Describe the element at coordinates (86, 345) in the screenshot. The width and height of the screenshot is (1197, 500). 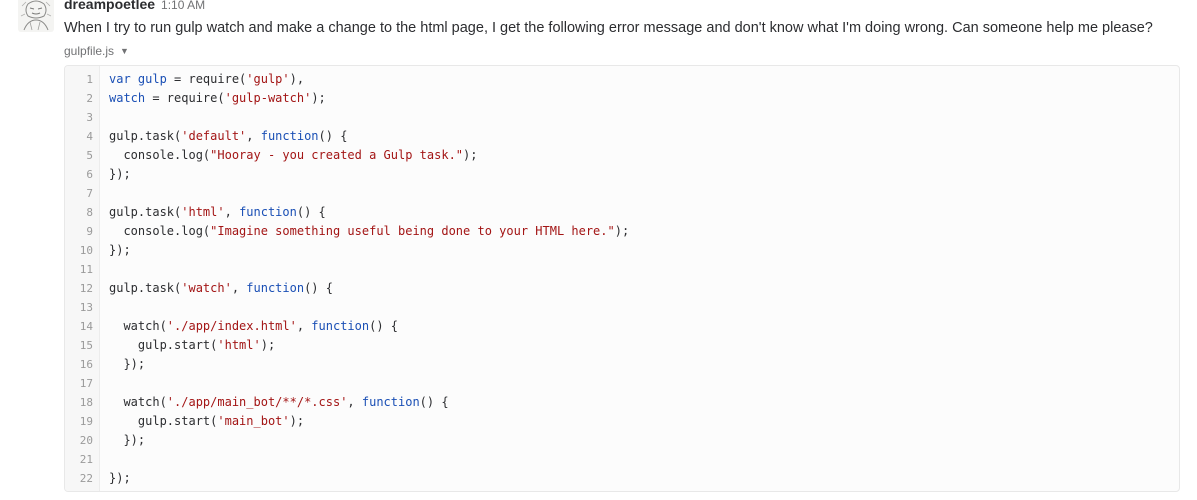
I see `line-number: 15` at that location.